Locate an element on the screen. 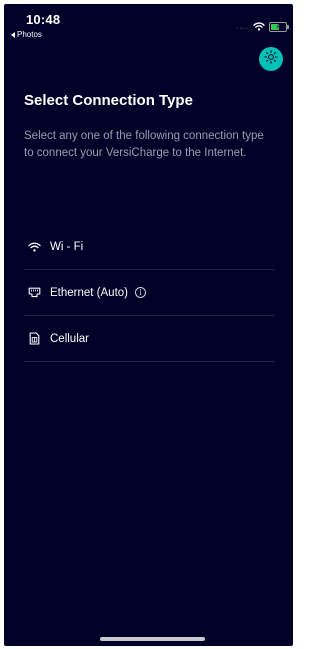  option-cellular: Cellular is located at coordinates (149, 339).